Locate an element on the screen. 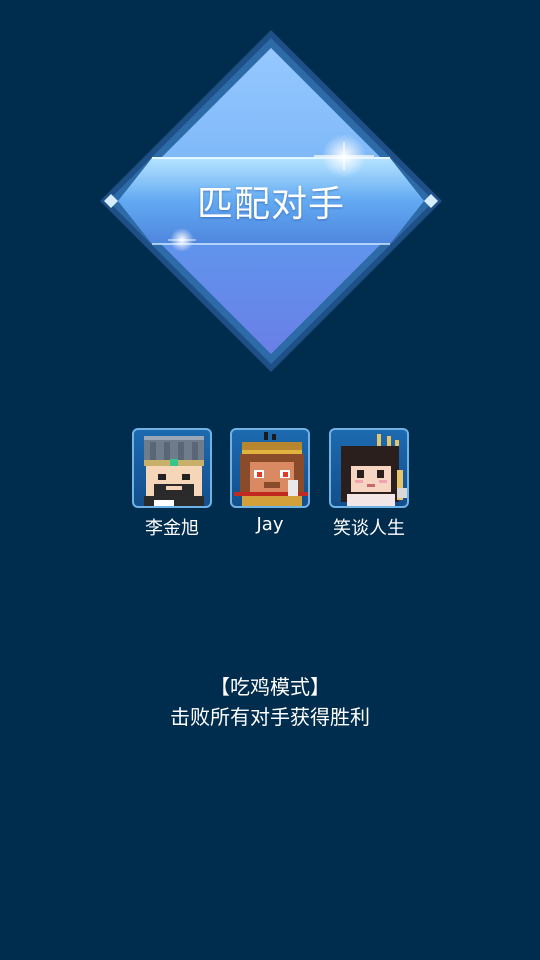 The height and width of the screenshot is (960, 540). helmet-warrior-icon is located at coordinates (174, 471).